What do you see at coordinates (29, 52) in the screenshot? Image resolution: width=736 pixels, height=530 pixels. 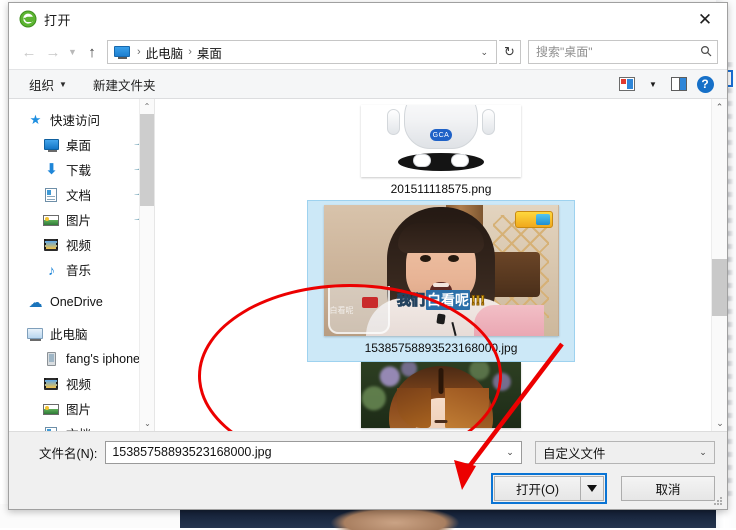 I see `back-icon: ←` at bounding box center [29, 52].